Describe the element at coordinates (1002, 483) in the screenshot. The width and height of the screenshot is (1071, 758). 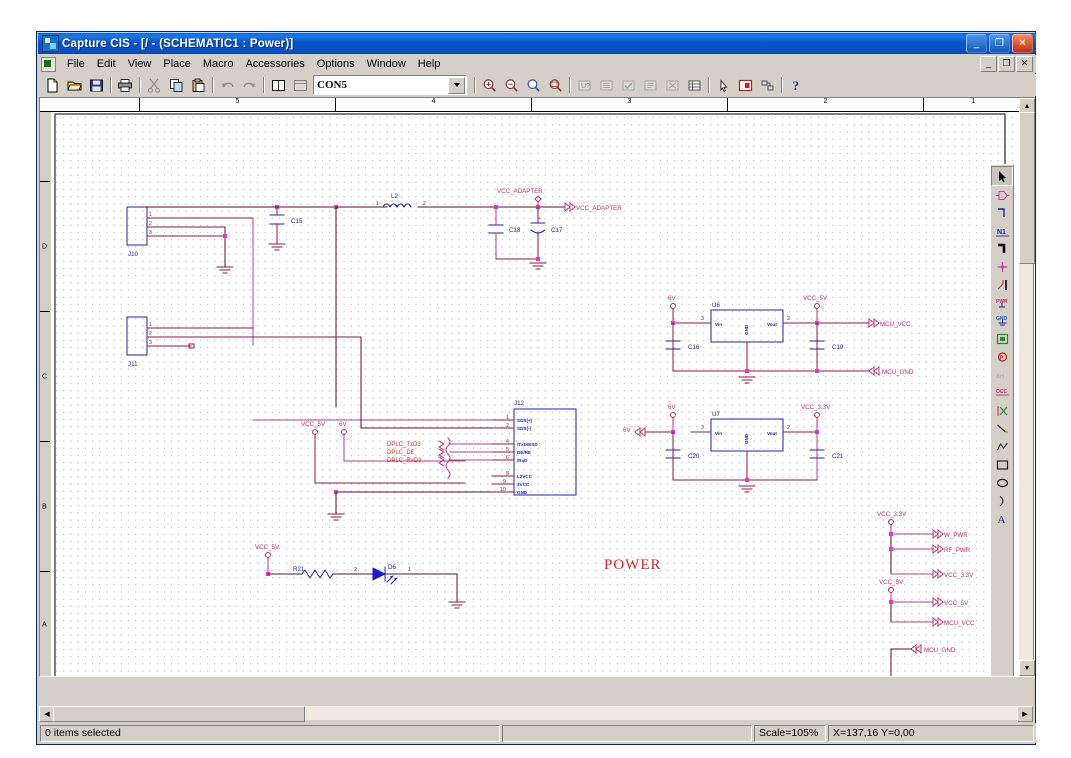
I see `place-ellipse-icon` at that location.